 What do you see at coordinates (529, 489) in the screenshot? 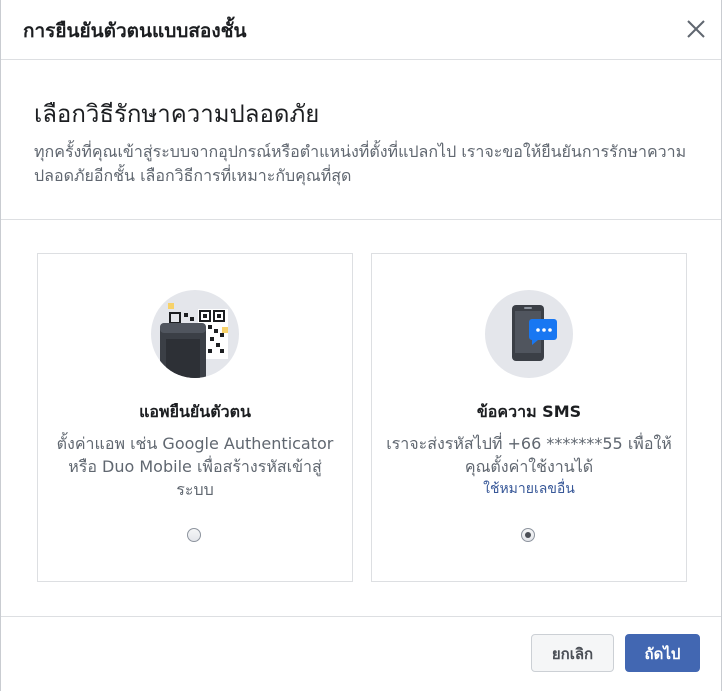
I see `use-other-number-link: ใช้หมายเลขอื่น` at bounding box center [529, 489].